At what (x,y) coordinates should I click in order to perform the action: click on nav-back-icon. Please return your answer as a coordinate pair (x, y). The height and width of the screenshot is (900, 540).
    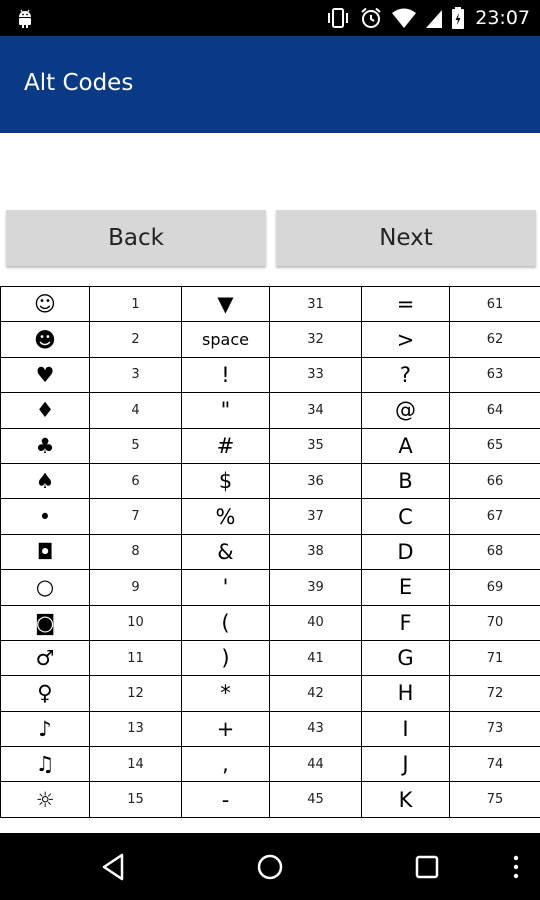
    Looking at the image, I should click on (114, 867).